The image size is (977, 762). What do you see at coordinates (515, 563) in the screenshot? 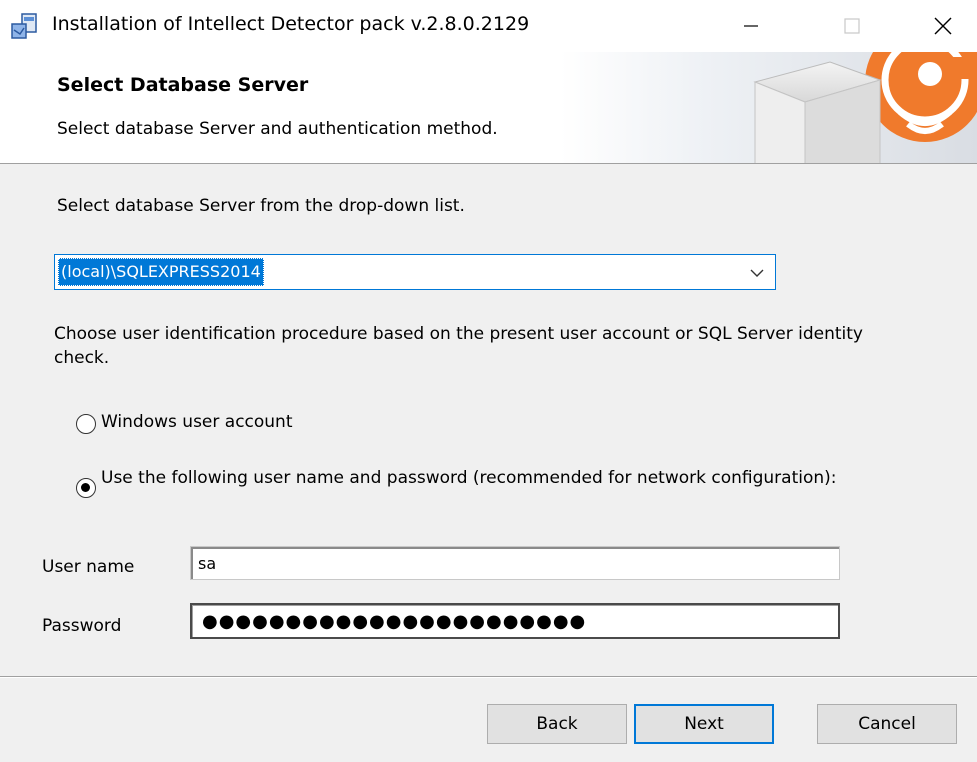
I see `username-input: sa` at bounding box center [515, 563].